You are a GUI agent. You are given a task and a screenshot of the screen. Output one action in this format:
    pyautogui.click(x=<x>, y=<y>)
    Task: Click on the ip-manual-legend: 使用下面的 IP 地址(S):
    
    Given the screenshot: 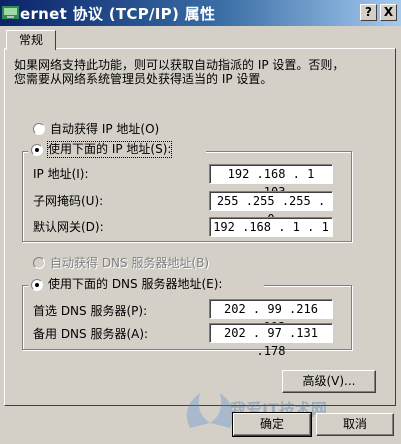 What is the action you would take?
    pyautogui.click(x=117, y=149)
    